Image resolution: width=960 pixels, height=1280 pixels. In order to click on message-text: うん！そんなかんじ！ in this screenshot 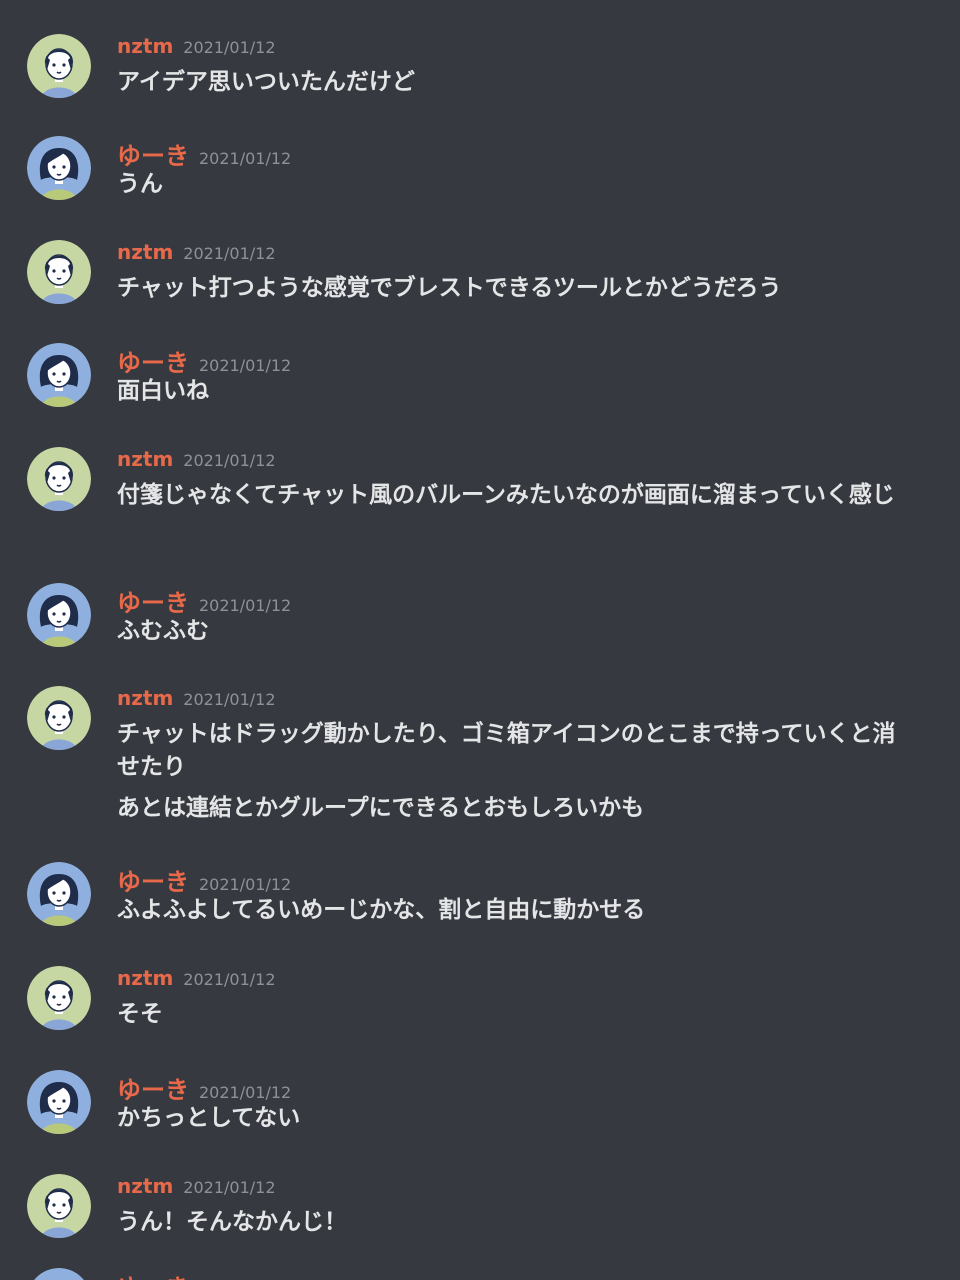, I will do `click(232, 1222)`.